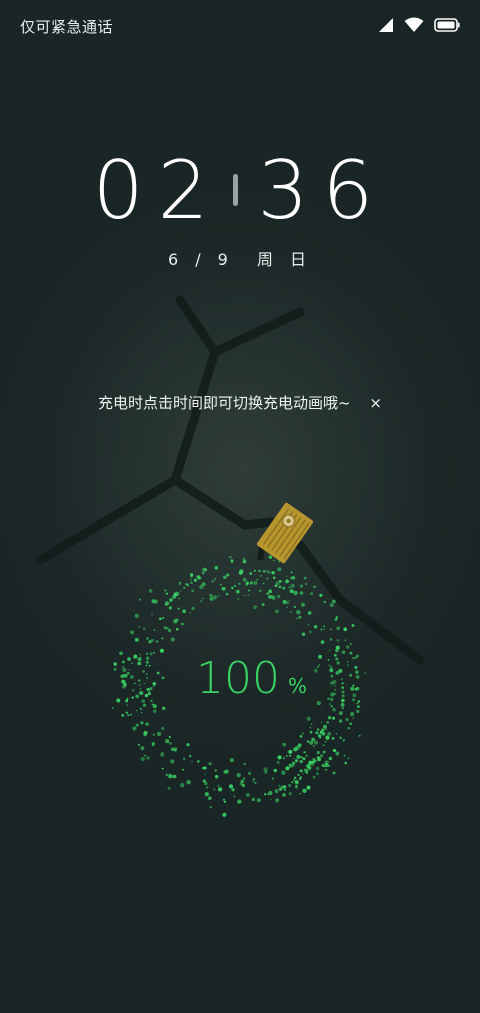 This screenshot has height=1013, width=480. I want to click on wifi-icon, so click(414, 24).